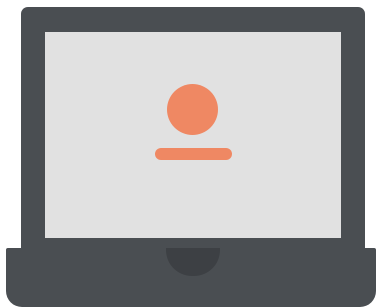 The width and height of the screenshot is (378, 307). What do you see at coordinates (193, 154) in the screenshot?
I see `user-avatar-body-icon` at bounding box center [193, 154].